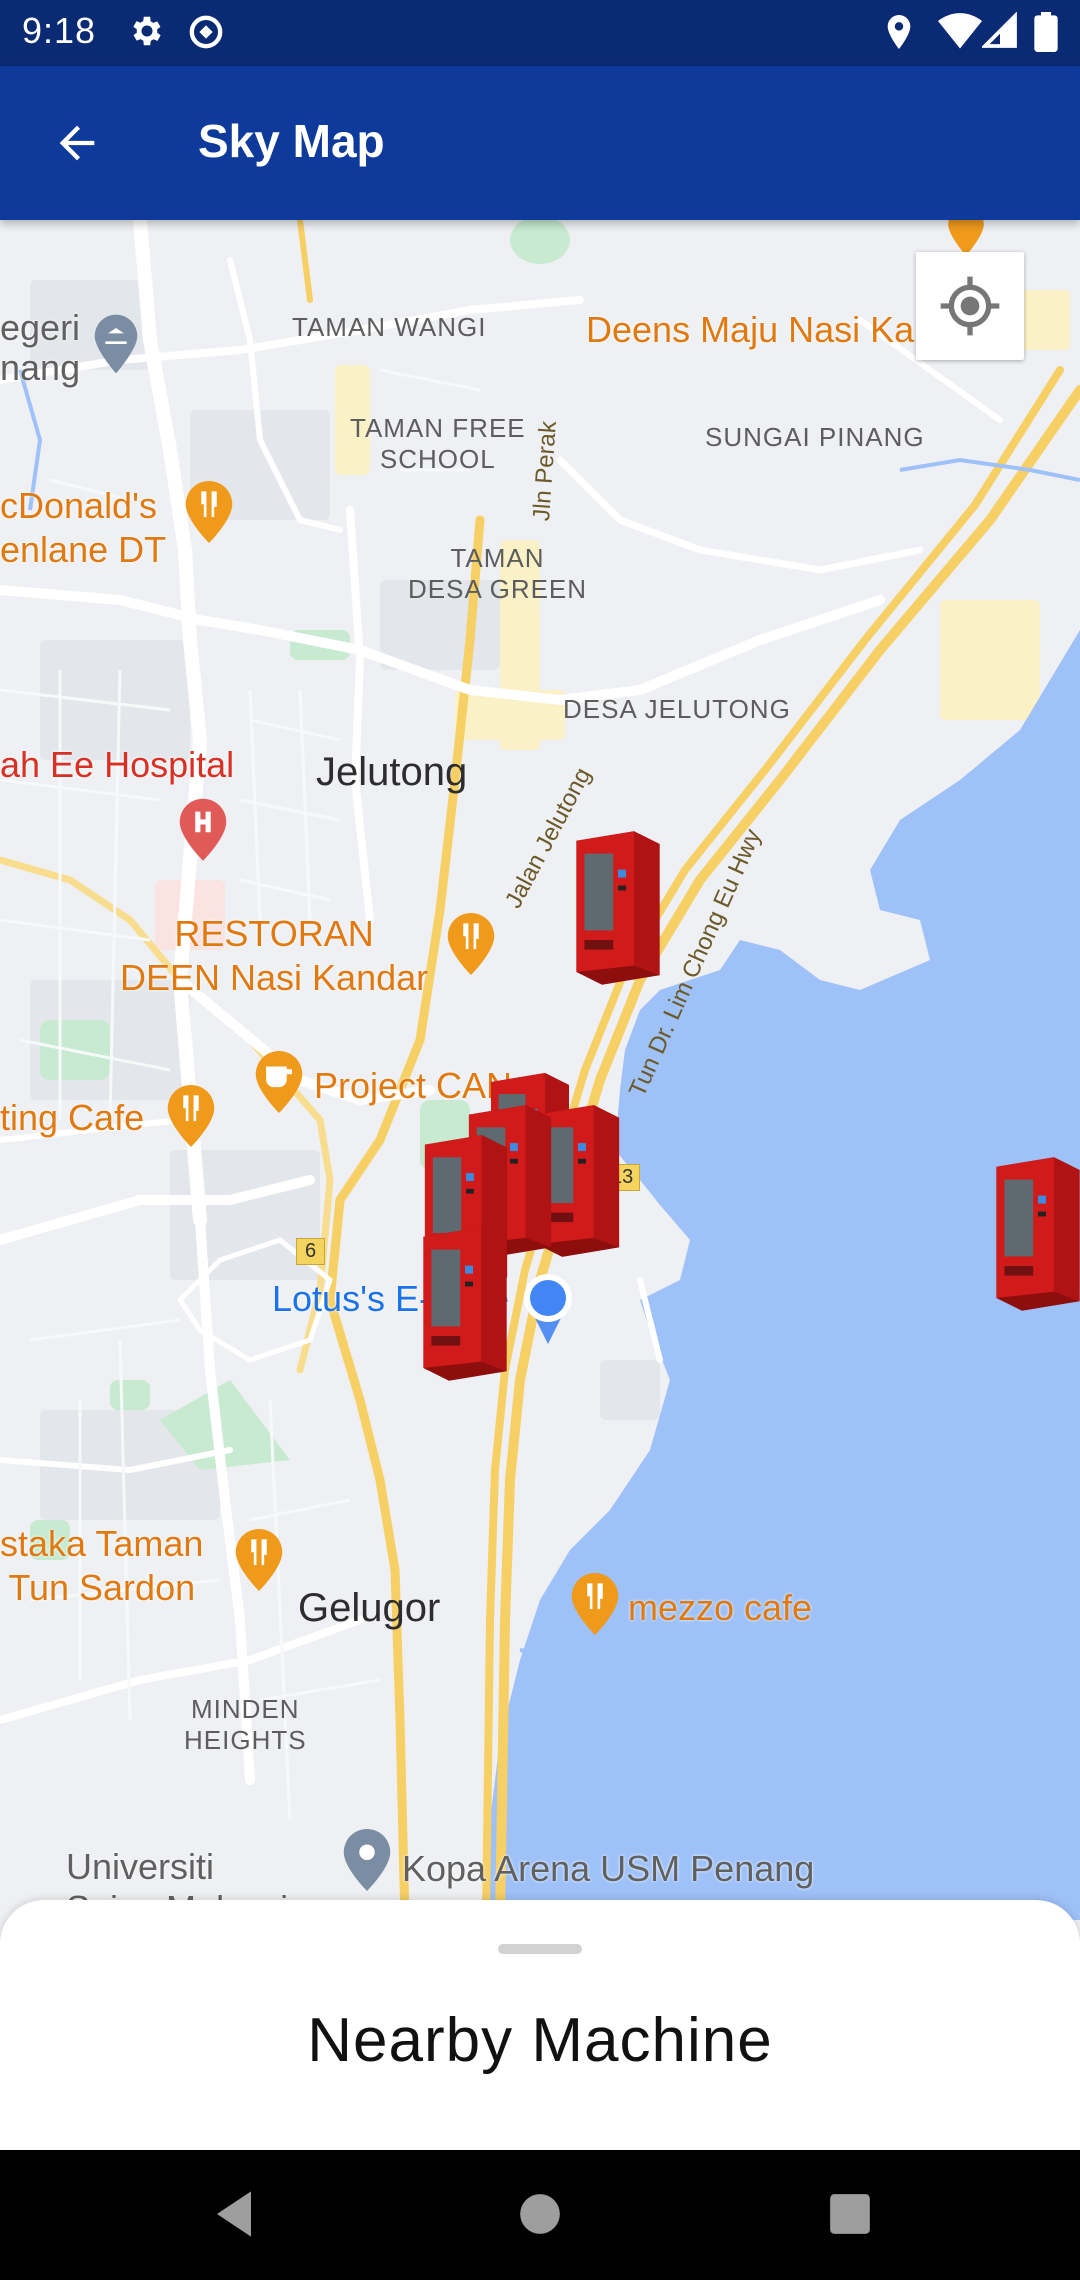 This screenshot has height=2280, width=1080. Describe the element at coordinates (850, 2214) in the screenshot. I see `nav-recents-icon` at that location.